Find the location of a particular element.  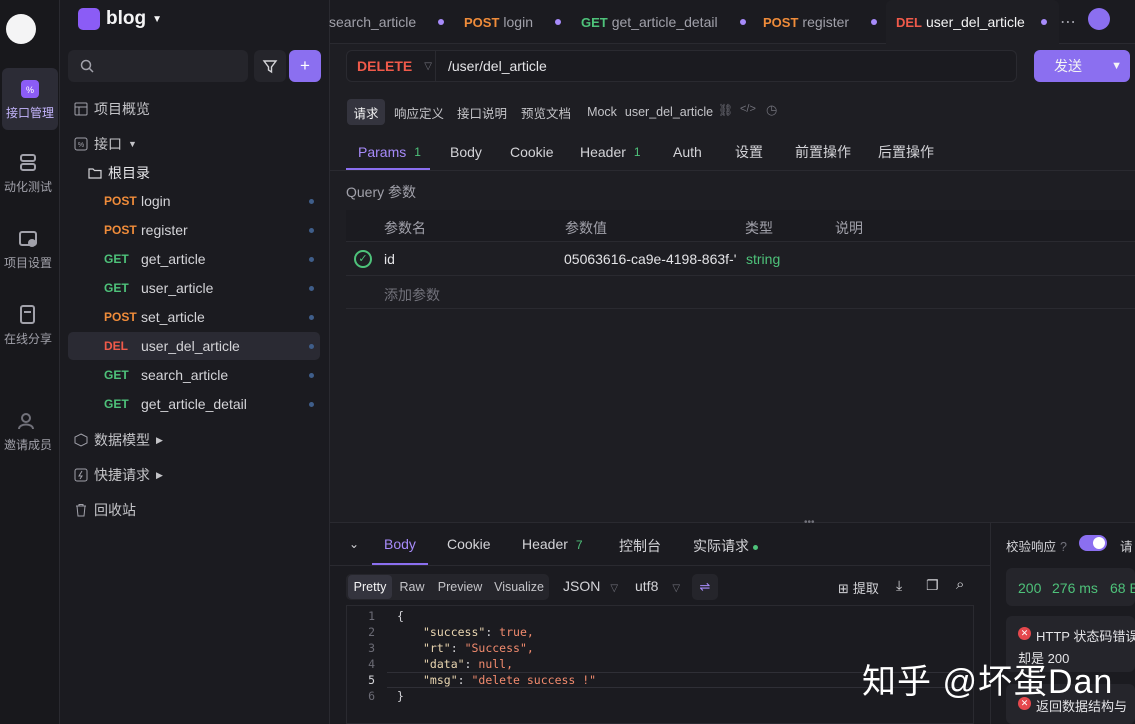

download-icon: ⤓ is located at coordinates (899, 585).